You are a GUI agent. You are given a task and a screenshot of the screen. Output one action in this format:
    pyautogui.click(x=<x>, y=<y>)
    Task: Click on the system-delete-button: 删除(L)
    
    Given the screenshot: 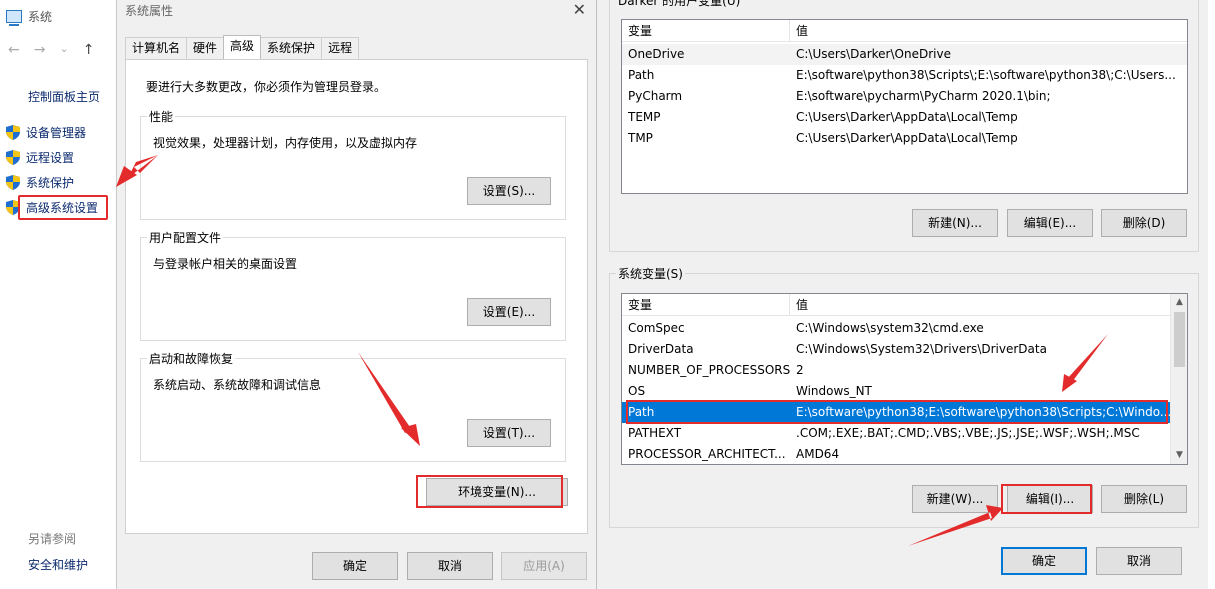 What is the action you would take?
    pyautogui.click(x=1144, y=499)
    